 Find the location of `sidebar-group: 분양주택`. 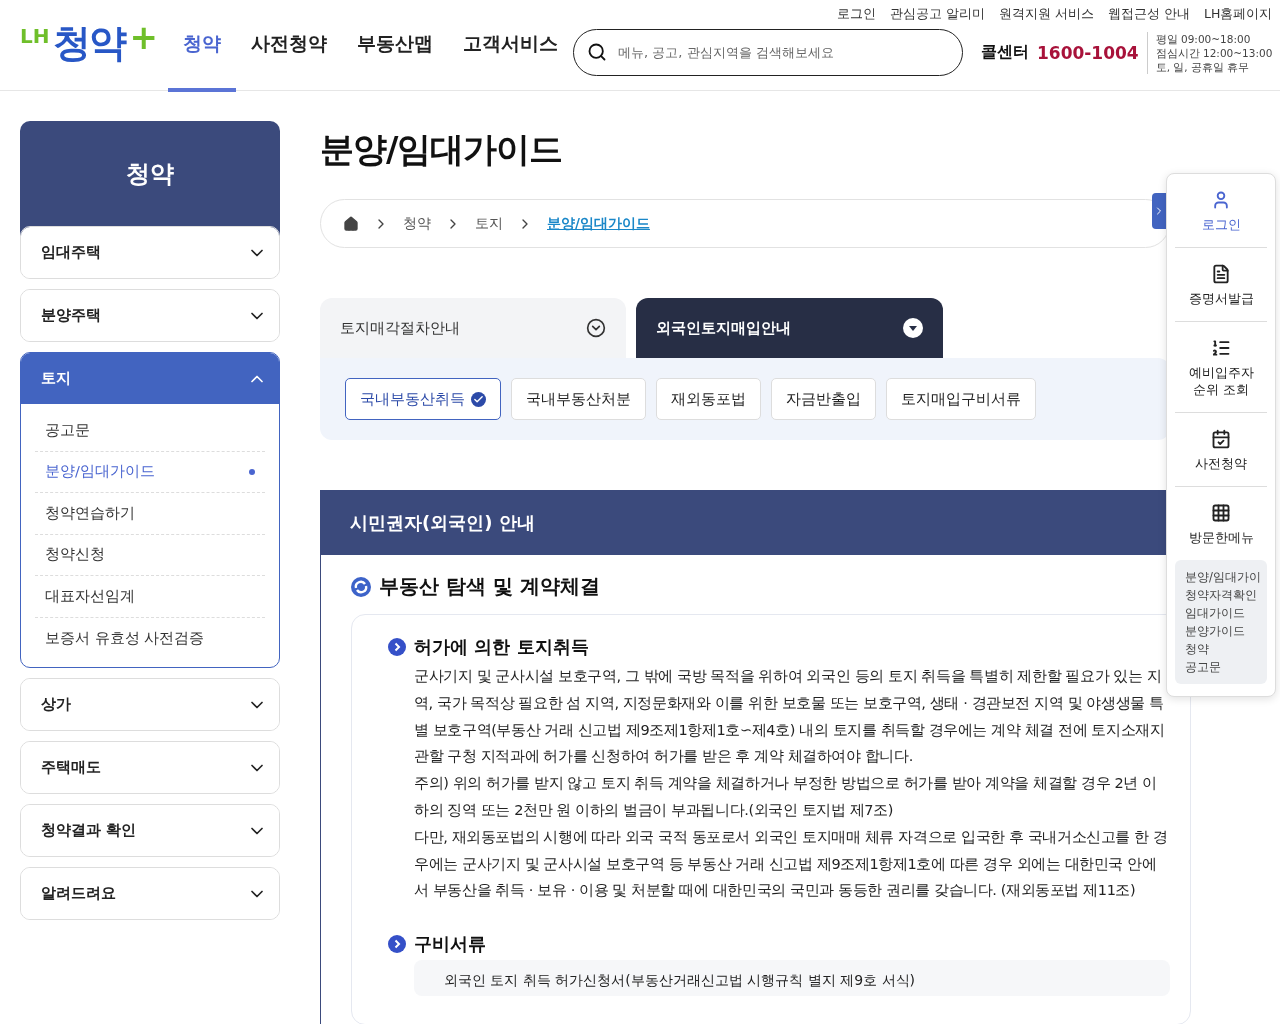

sidebar-group: 분양주택 is located at coordinates (150, 315).